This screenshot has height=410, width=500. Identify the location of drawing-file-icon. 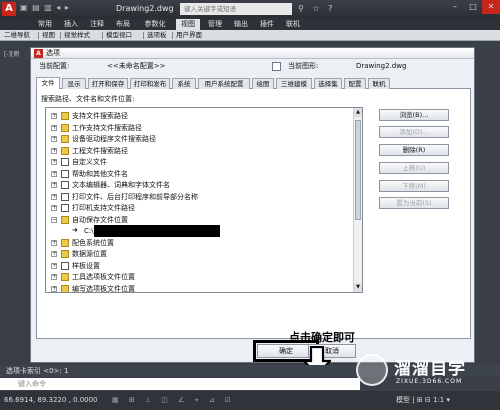
(276, 66).